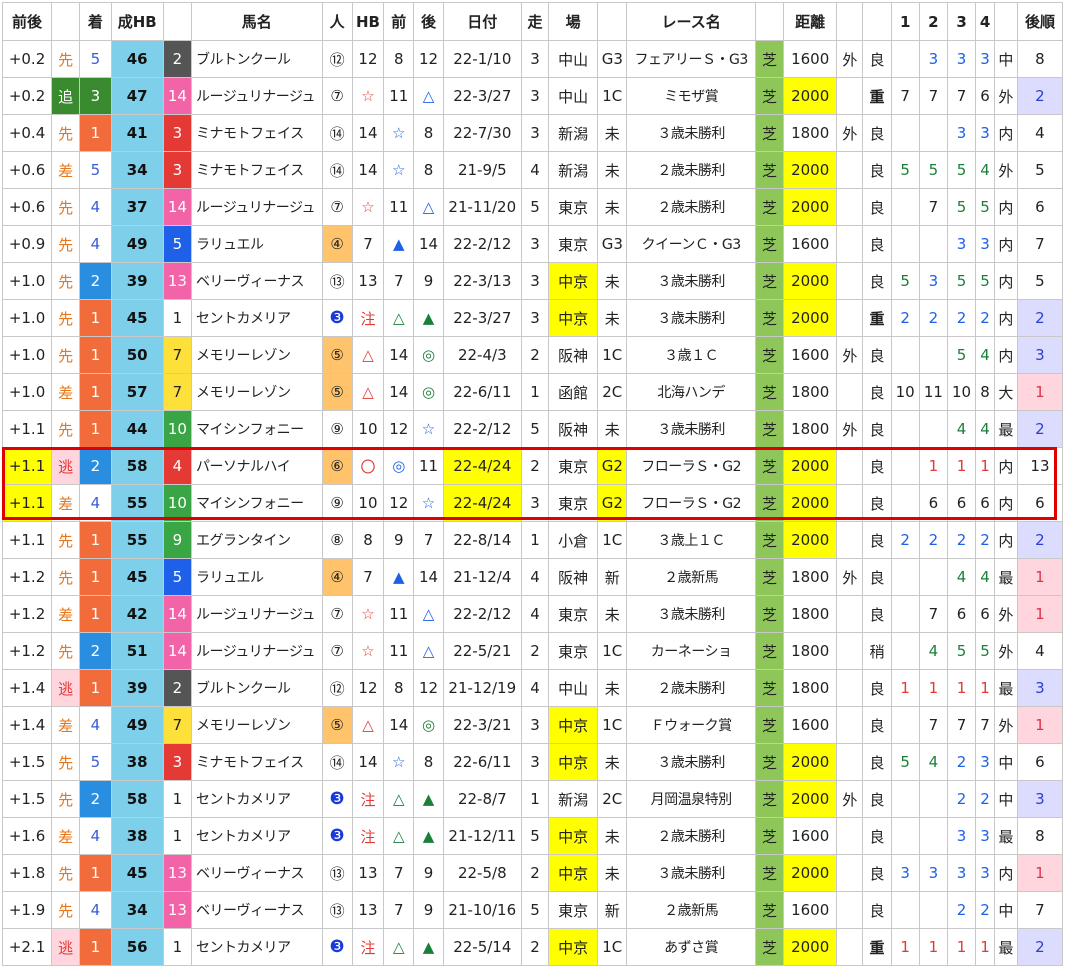 The height and width of the screenshot is (972, 1065). I want to click on column-header-20: 2, so click(933, 21).